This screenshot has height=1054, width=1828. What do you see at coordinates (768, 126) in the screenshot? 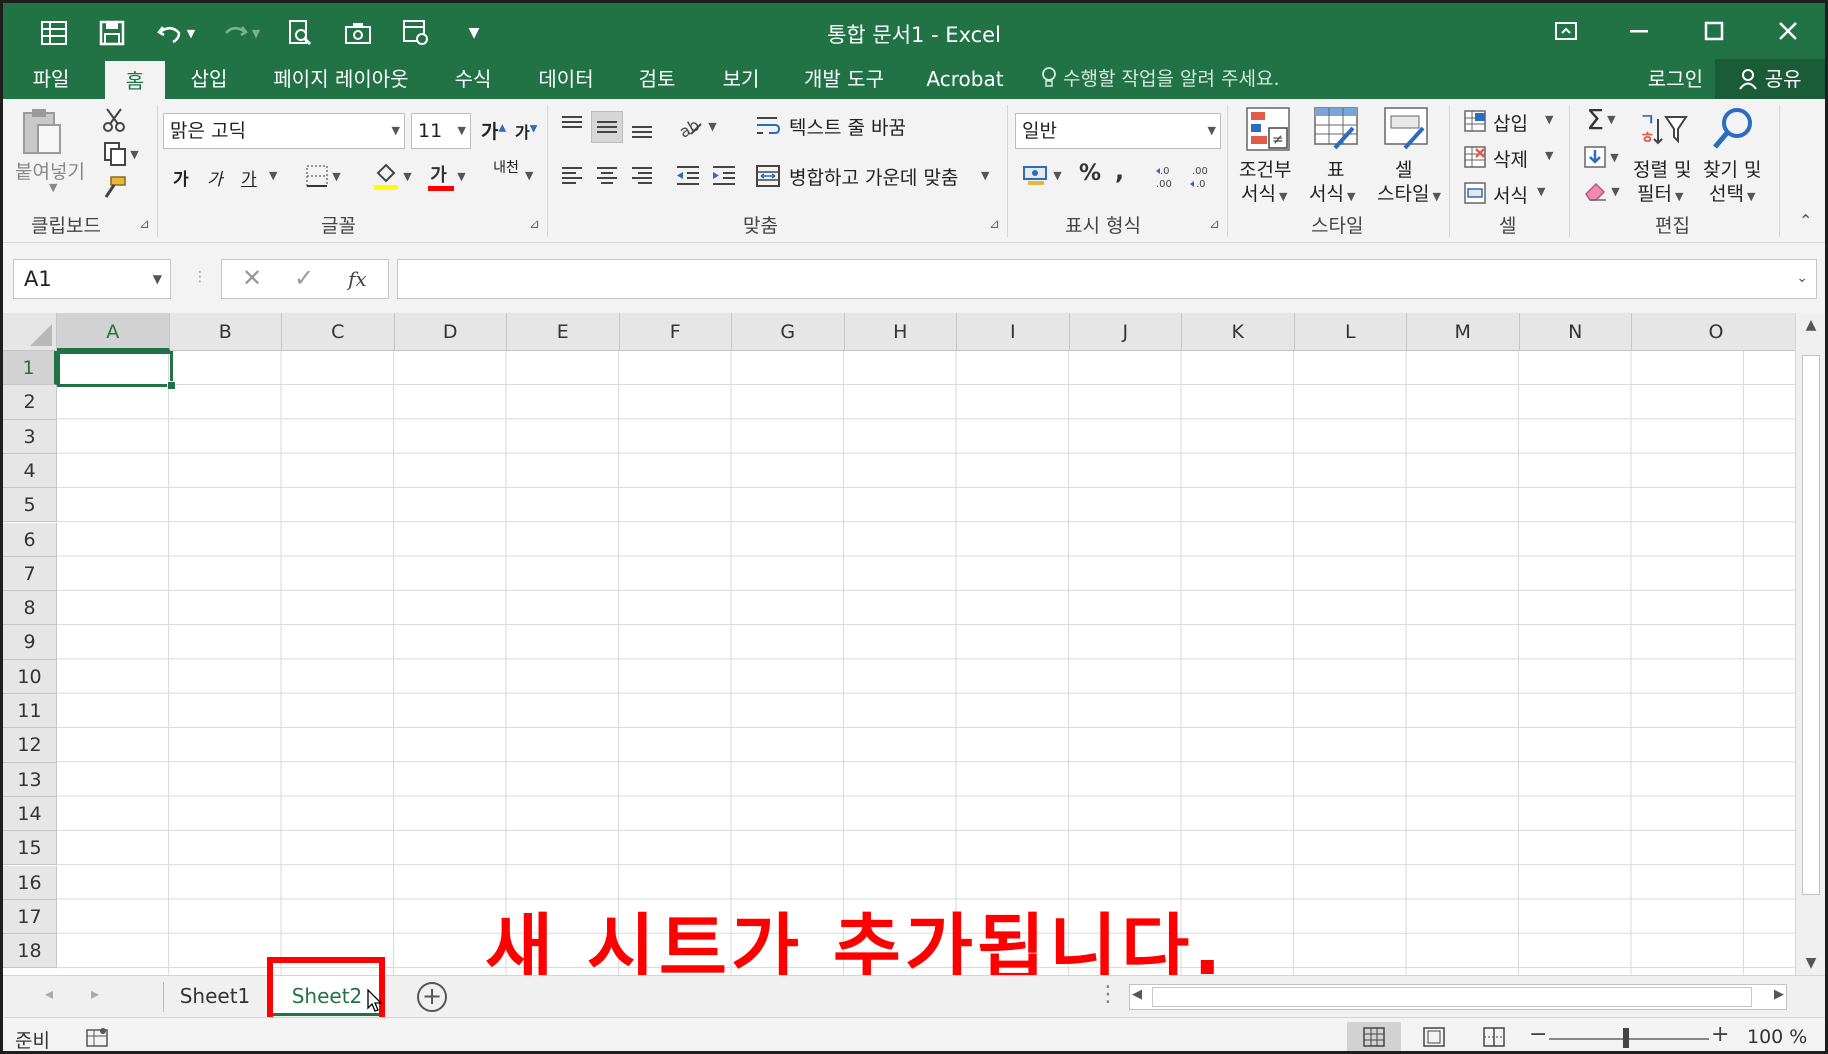
I see `wrap-text-icon` at bounding box center [768, 126].